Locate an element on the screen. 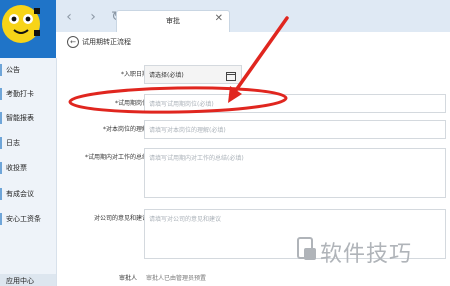 The width and height of the screenshot is (450, 286). tab-title: 审批 is located at coordinates (173, 21).